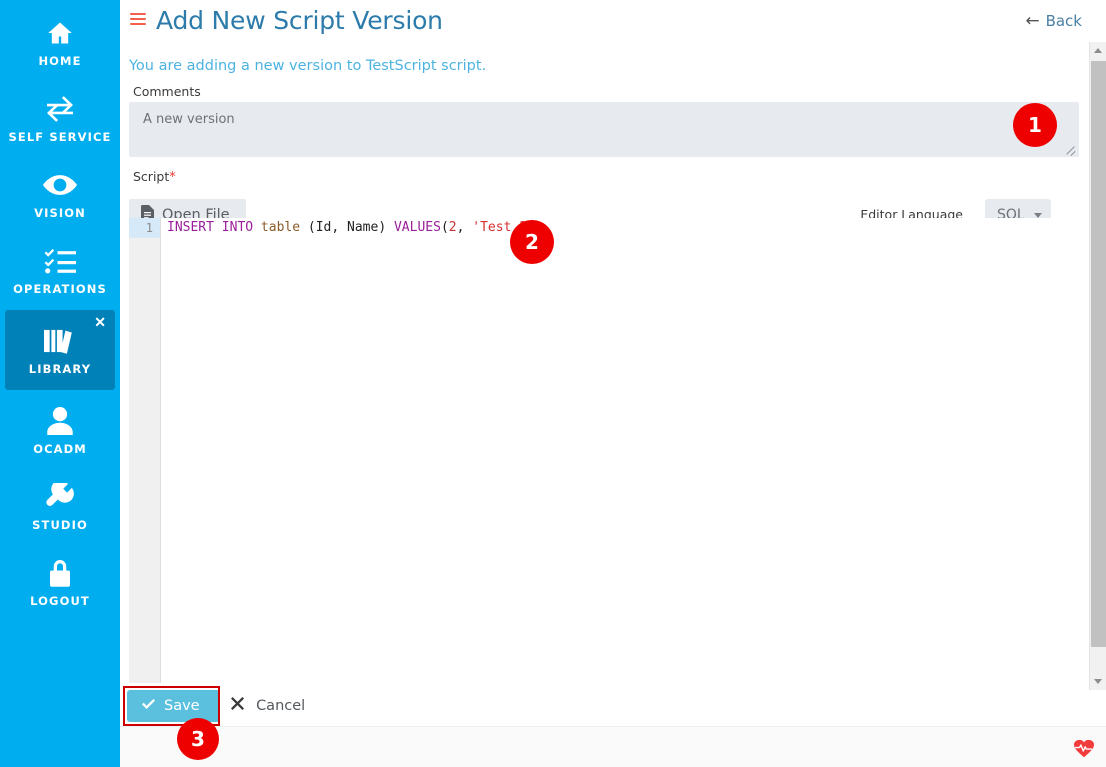 The image size is (1106, 767). Describe the element at coordinates (60, 573) in the screenshot. I see `lock-icon` at that location.